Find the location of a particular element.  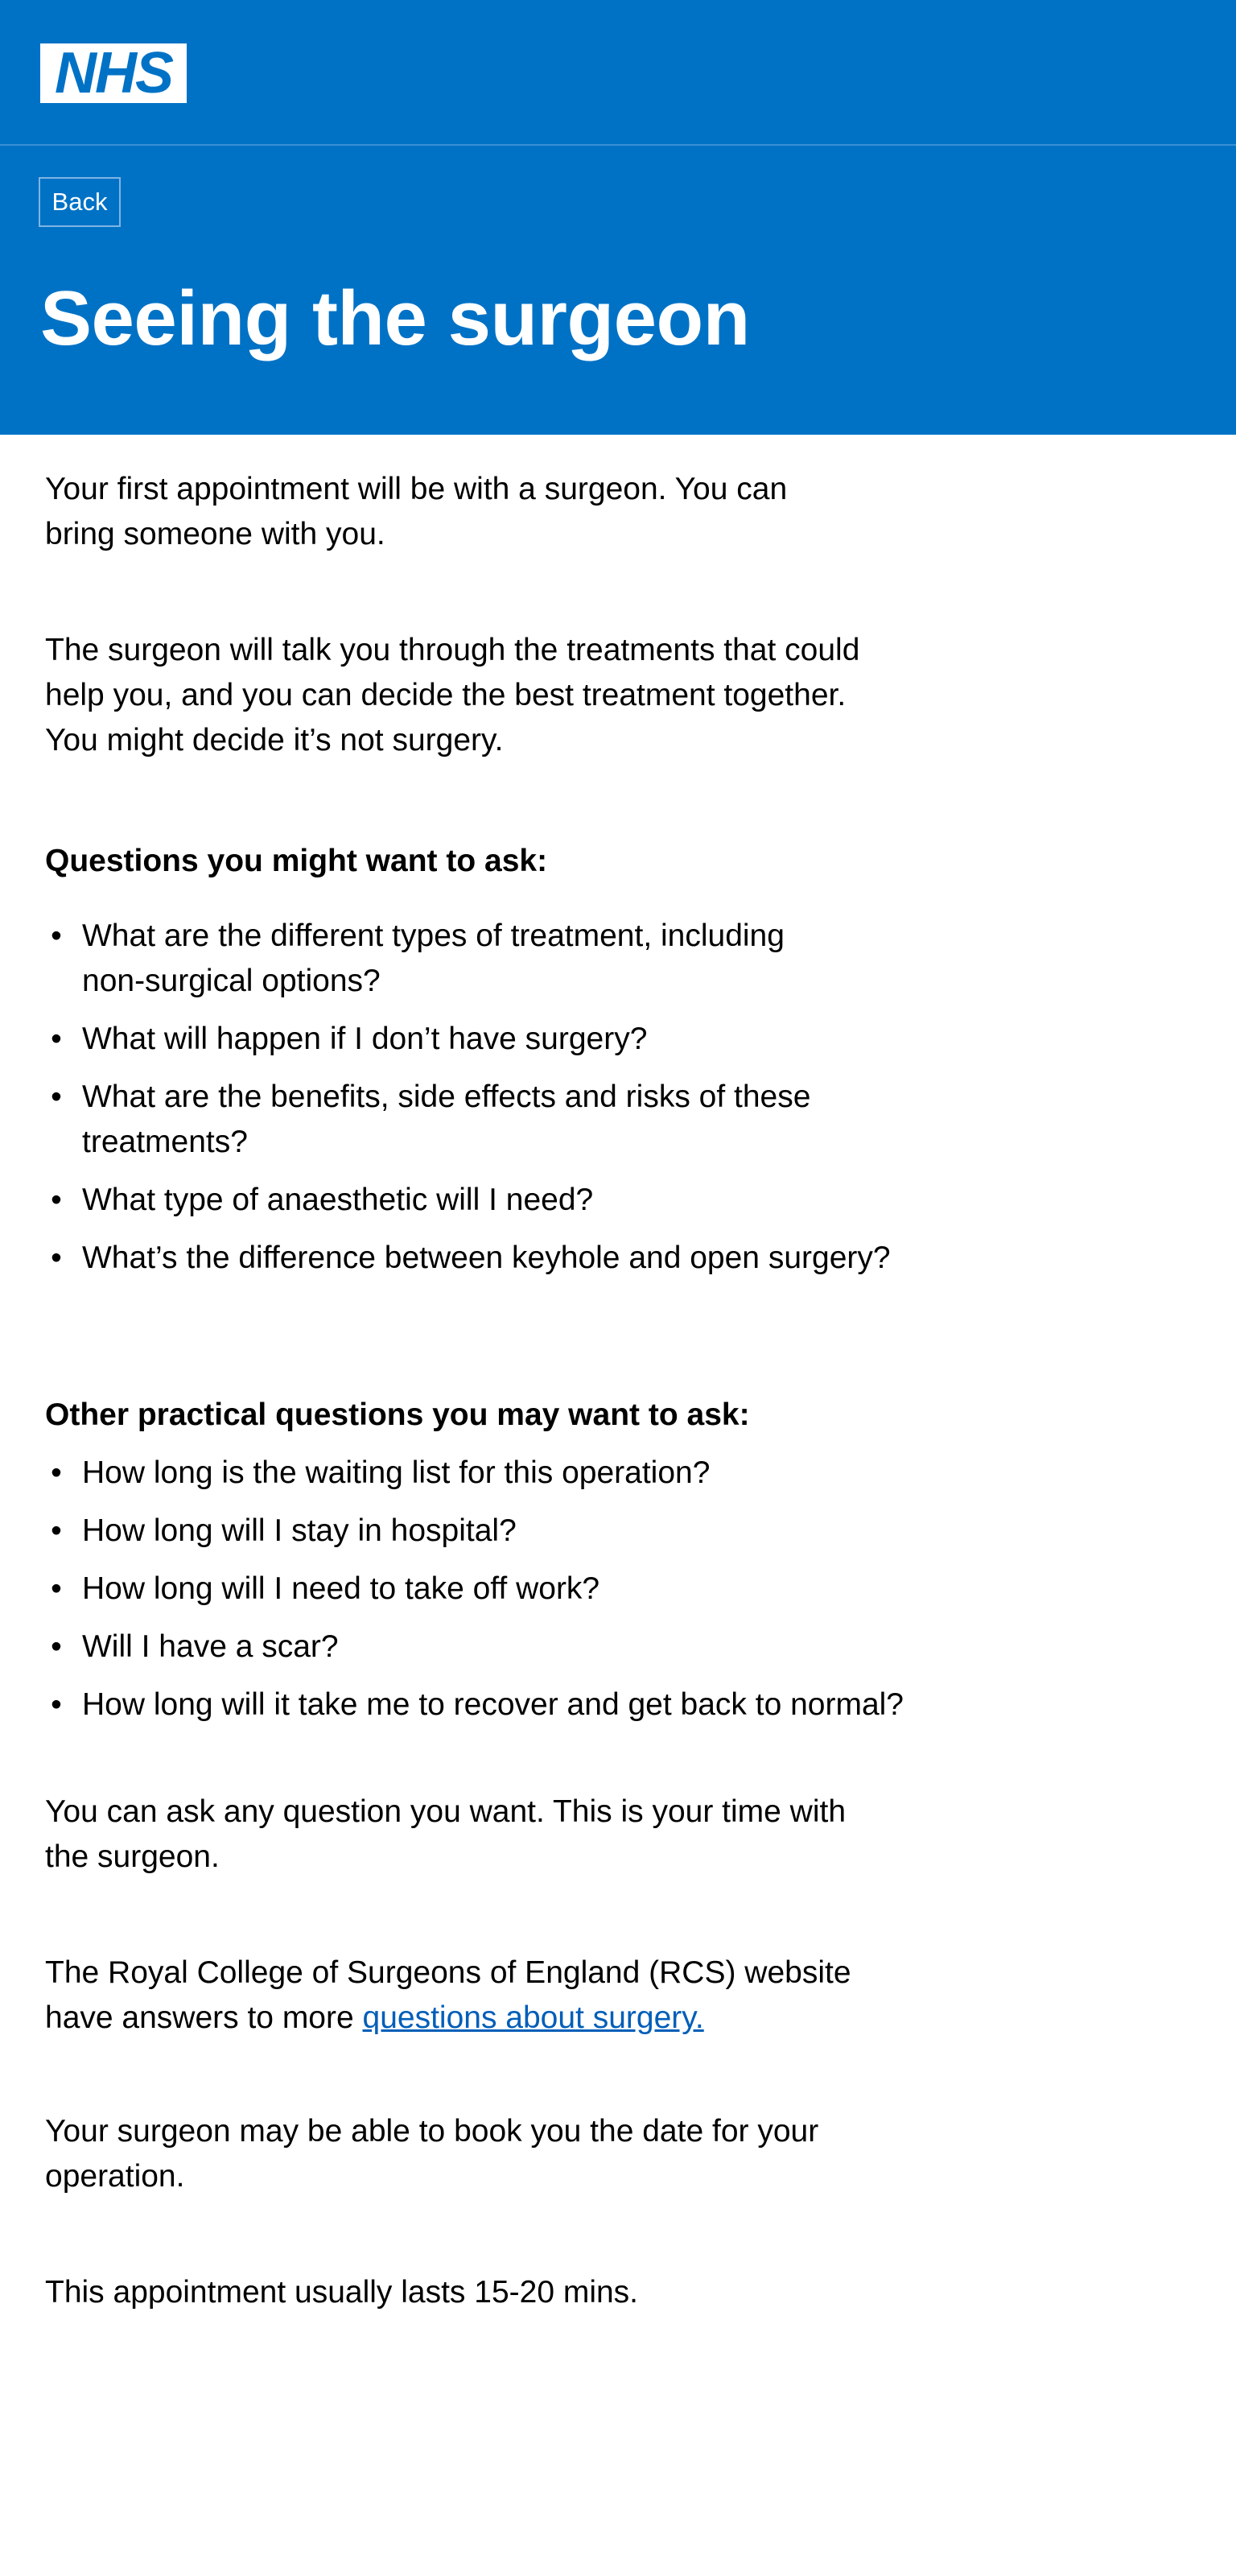

list-item: • How long will I stay in hospital? is located at coordinates (498, 1531).